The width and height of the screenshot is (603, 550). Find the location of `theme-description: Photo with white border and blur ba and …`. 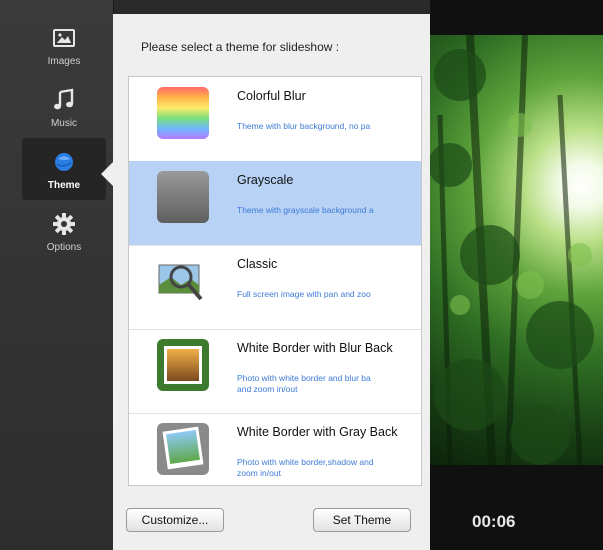

theme-description: Photo with white border and blur ba and … is located at coordinates (329, 384).